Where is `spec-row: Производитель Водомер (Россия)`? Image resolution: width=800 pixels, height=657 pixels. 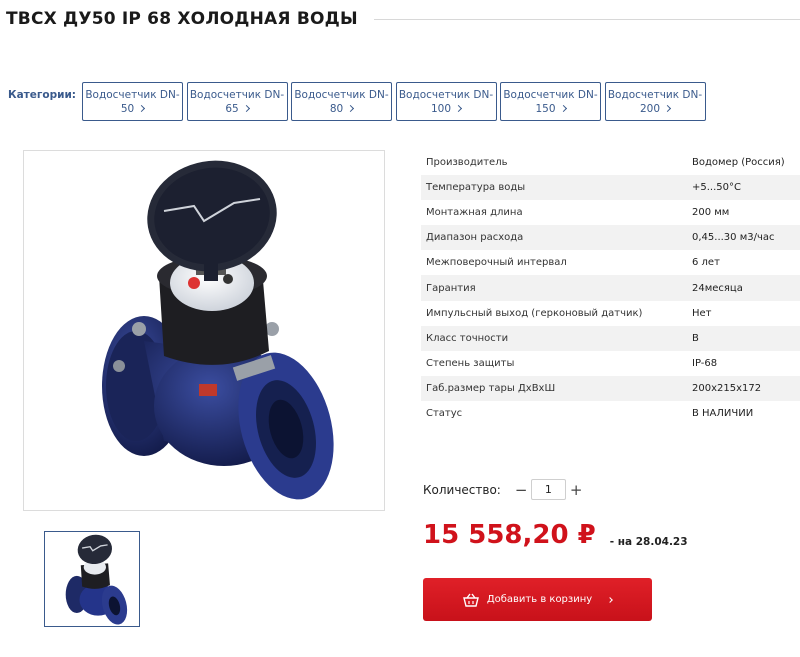 spec-row: Производитель Водомер (Россия) is located at coordinates (610, 162).